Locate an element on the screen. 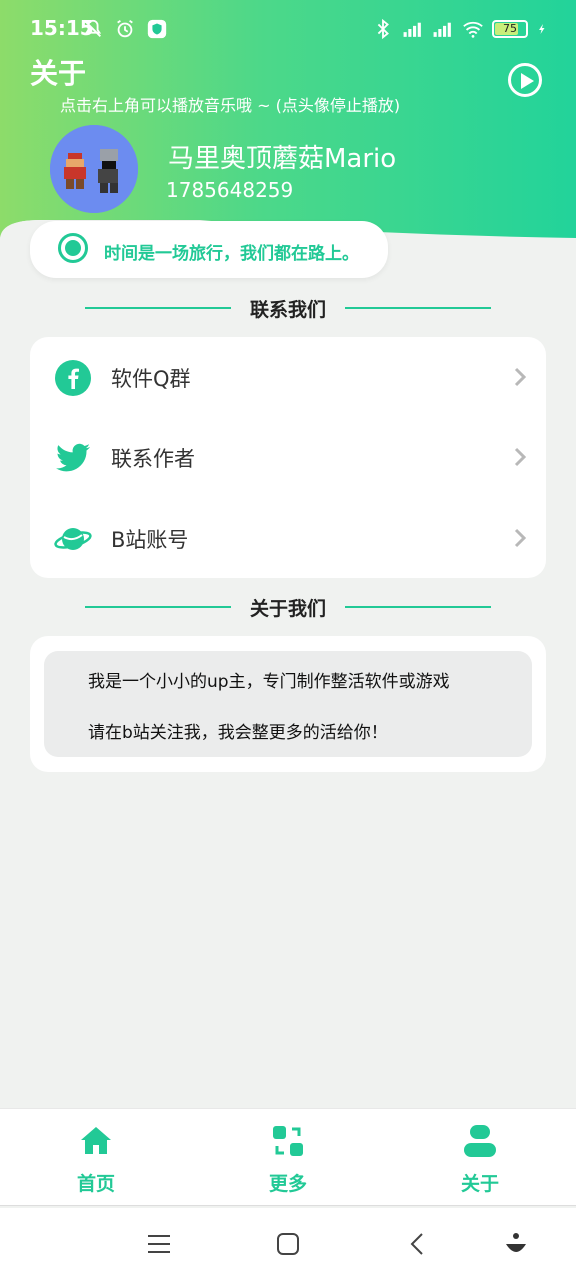  bottom-tab-bar: 首页 更多 关于 is located at coordinates (288, 1157).